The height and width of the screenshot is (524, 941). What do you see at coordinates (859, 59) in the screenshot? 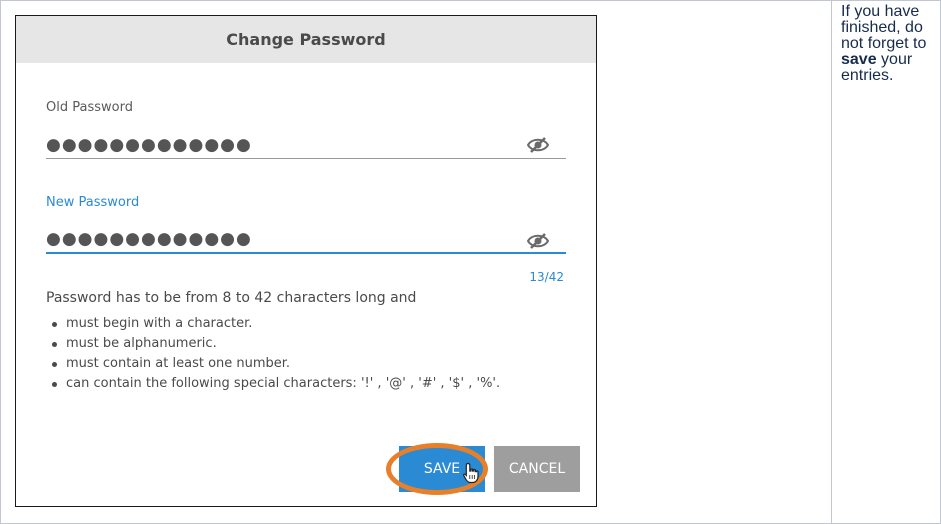
I see `note-text-bold: save` at bounding box center [859, 59].